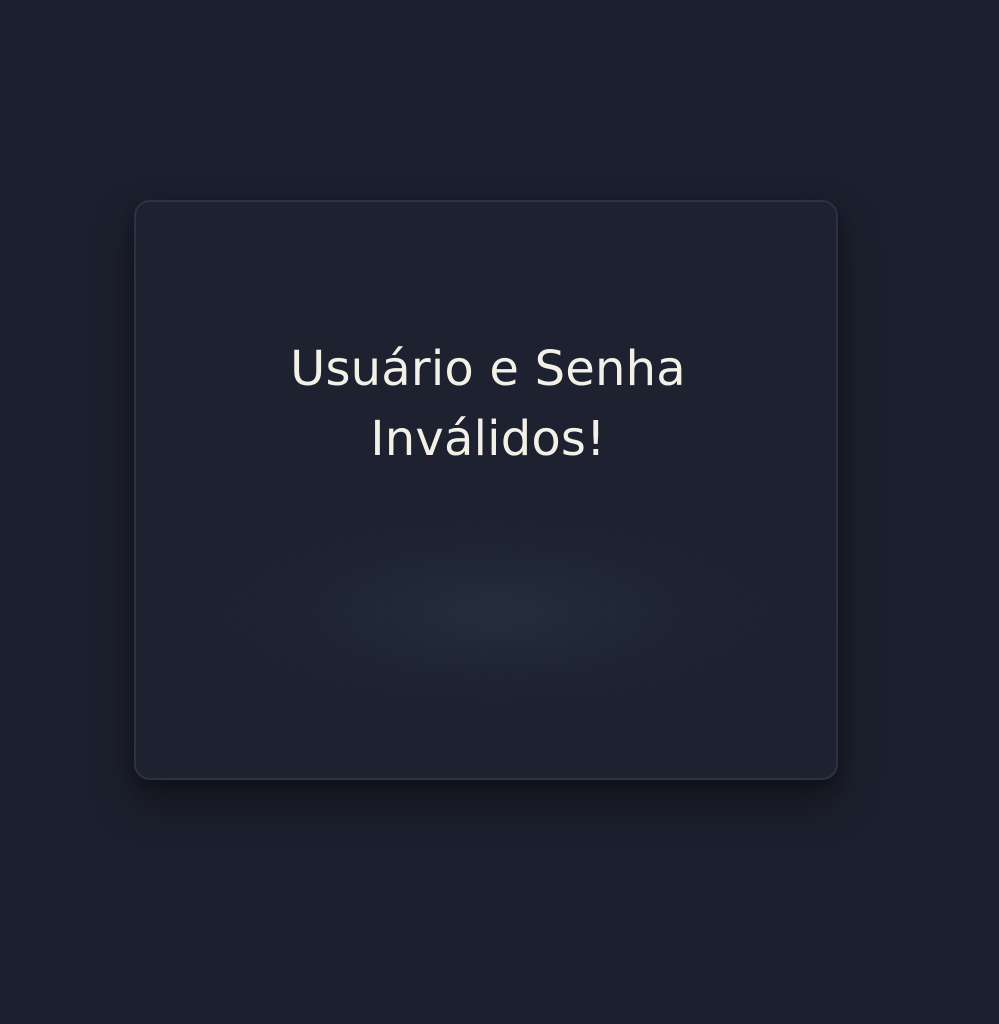 The image size is (999, 1024). I want to click on error-message: Usuário e Senha Inválidos!, so click(488, 404).